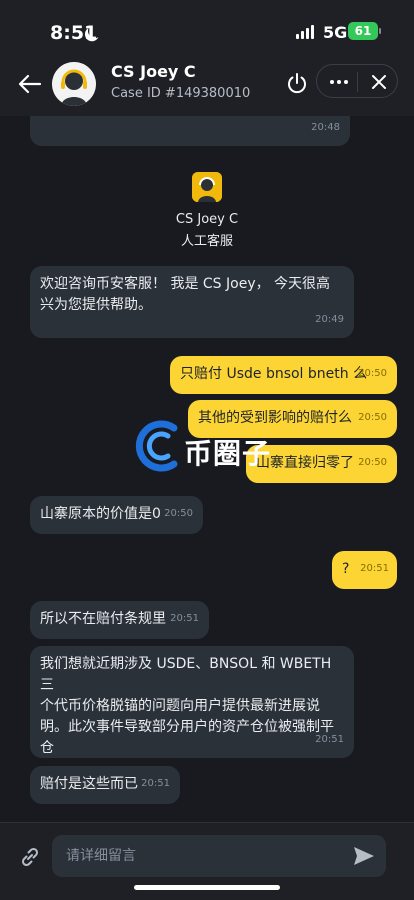 This screenshot has width=414, height=900. What do you see at coordinates (274, 374) in the screenshot?
I see `message-line: 只赔付 Usde bnsol bneth 么` at bounding box center [274, 374].